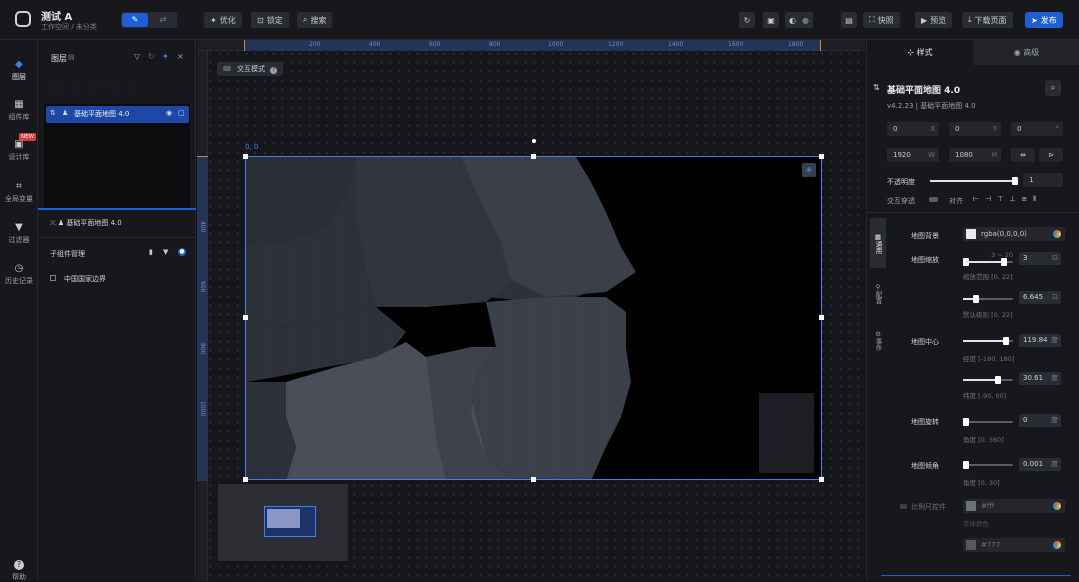 The image size is (1079, 582). I want to click on layer-item-selected: ⇅ ♟ 基础平面地图 4.0 ◉ ▢, so click(117, 114).